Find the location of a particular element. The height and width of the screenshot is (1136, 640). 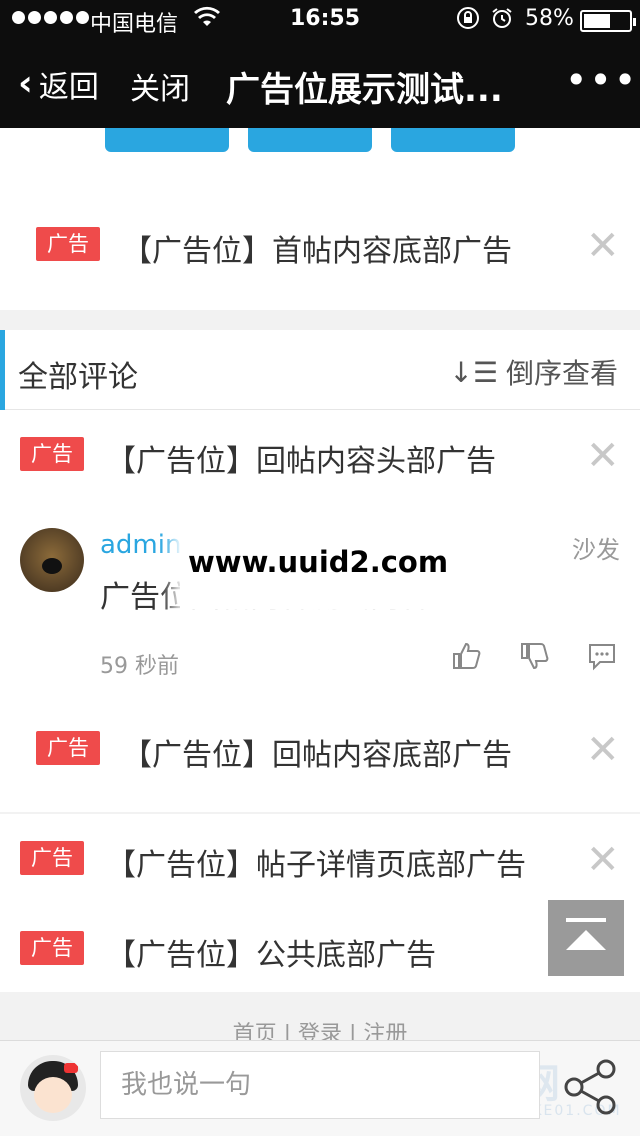

nav-bar: ‹ 返回 关闭 广告位展示测试... ••• is located at coordinates (320, 84).